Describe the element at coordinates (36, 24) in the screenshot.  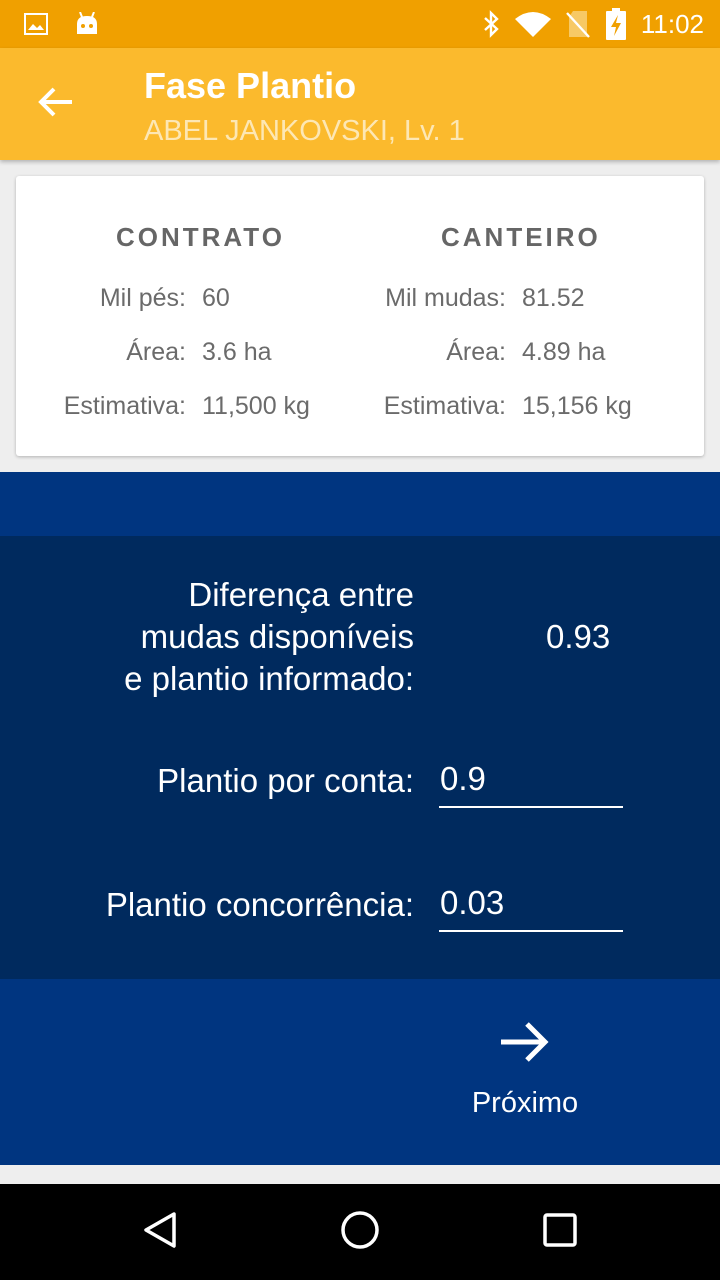
I see `image-icon` at that location.